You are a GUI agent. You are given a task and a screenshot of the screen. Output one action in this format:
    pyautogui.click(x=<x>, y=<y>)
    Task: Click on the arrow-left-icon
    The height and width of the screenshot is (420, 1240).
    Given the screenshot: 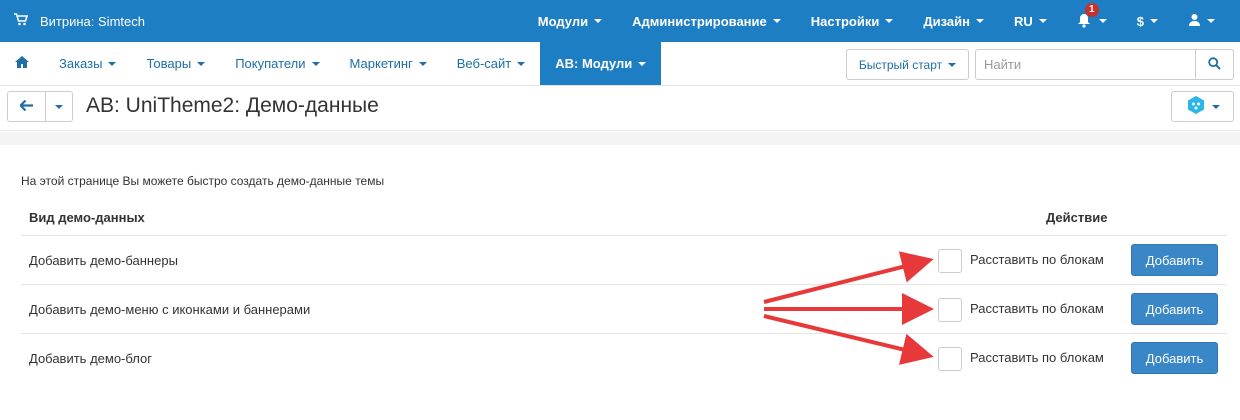 What is the action you would take?
    pyautogui.click(x=25, y=106)
    